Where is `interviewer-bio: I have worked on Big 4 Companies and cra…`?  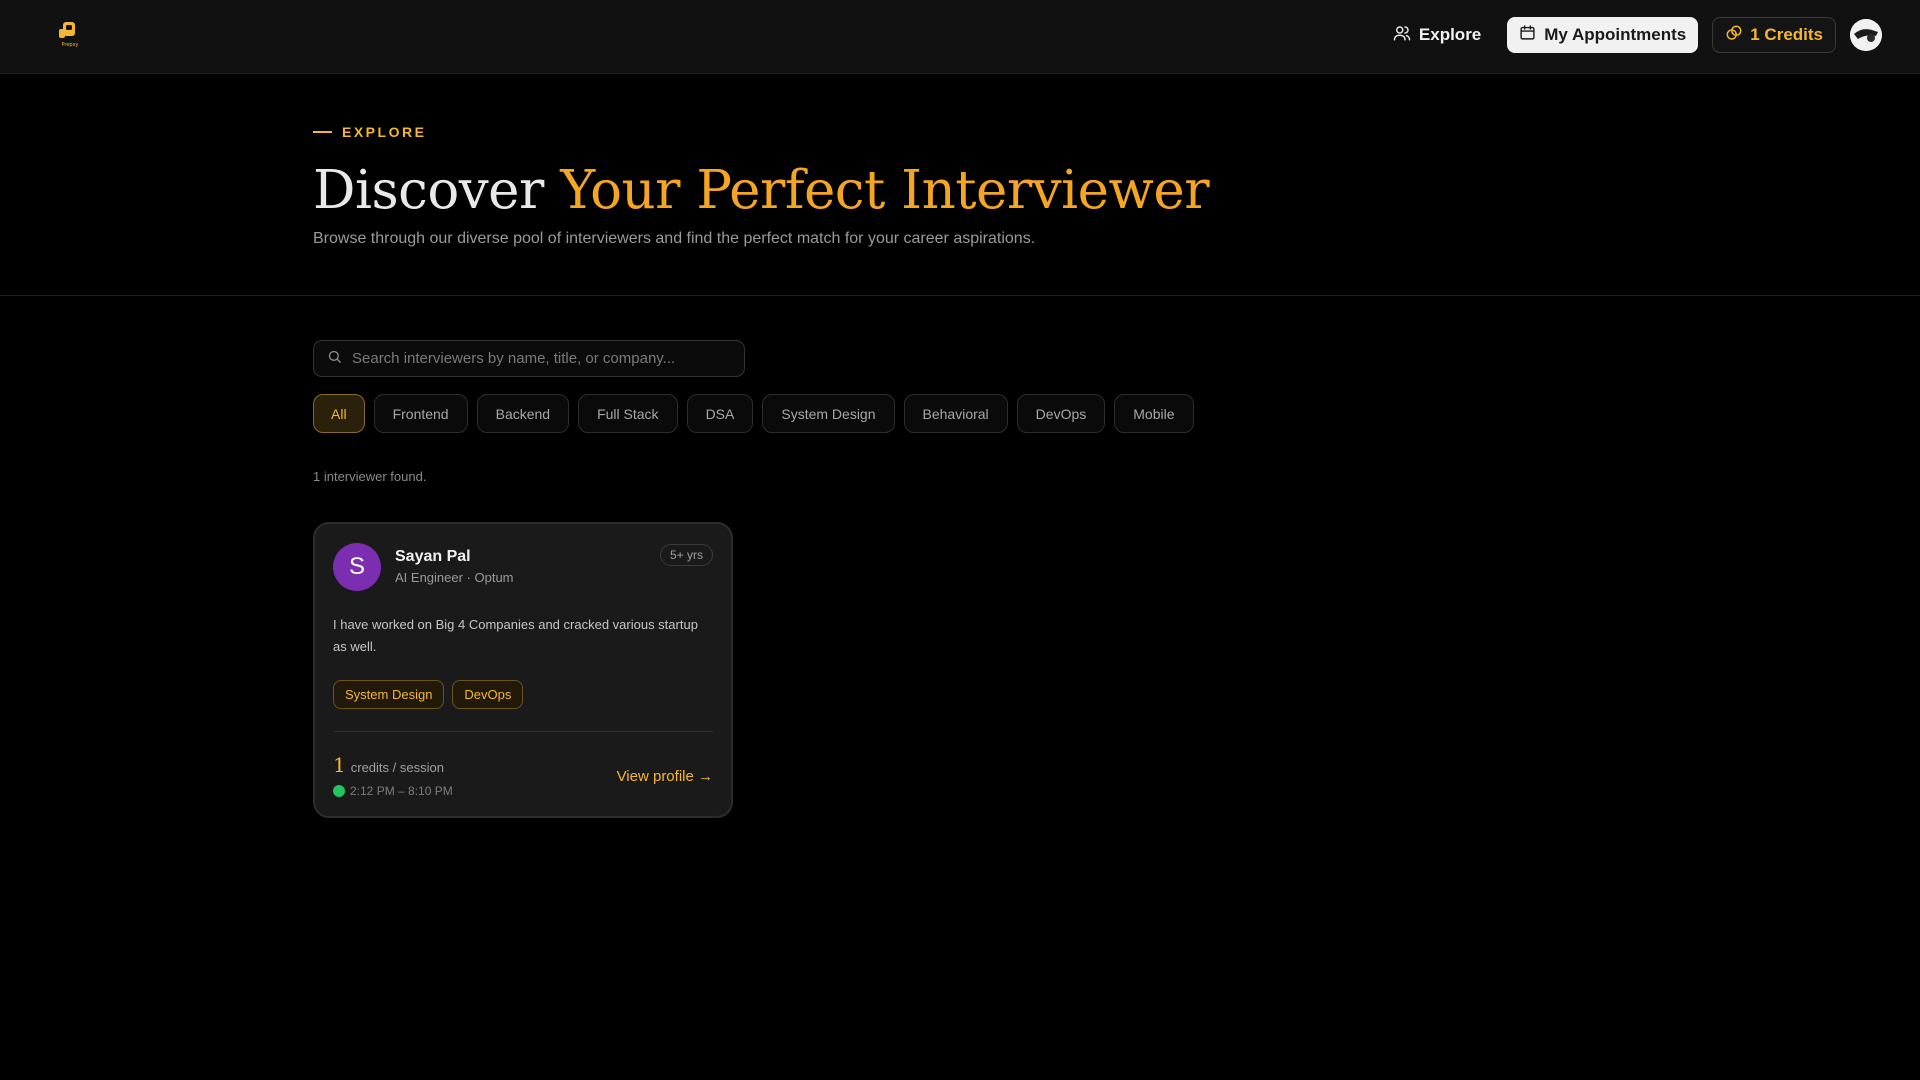 interviewer-bio: I have worked on Big 4 Companies and cra… is located at coordinates (515, 635).